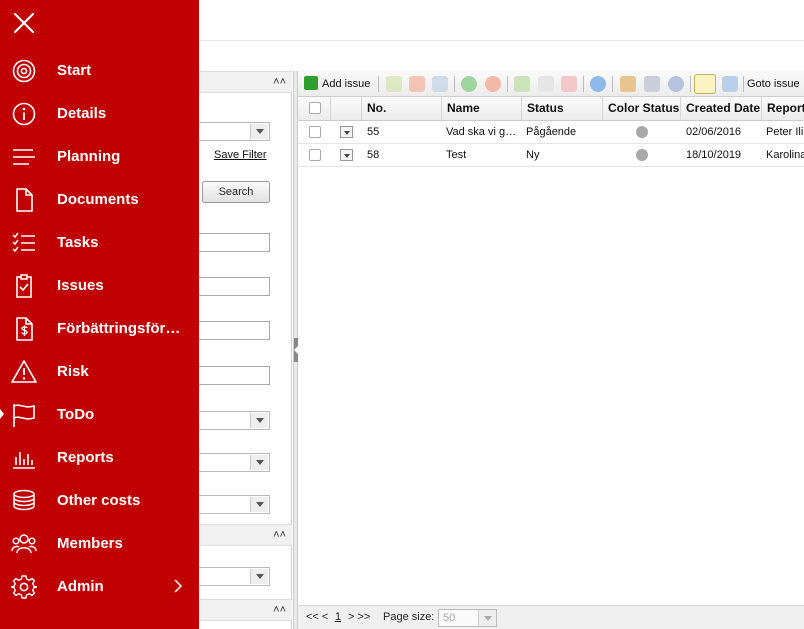 This screenshot has height=629, width=804. Describe the element at coordinates (721, 108) in the screenshot. I see `column-header-created-date: Created Date` at that location.